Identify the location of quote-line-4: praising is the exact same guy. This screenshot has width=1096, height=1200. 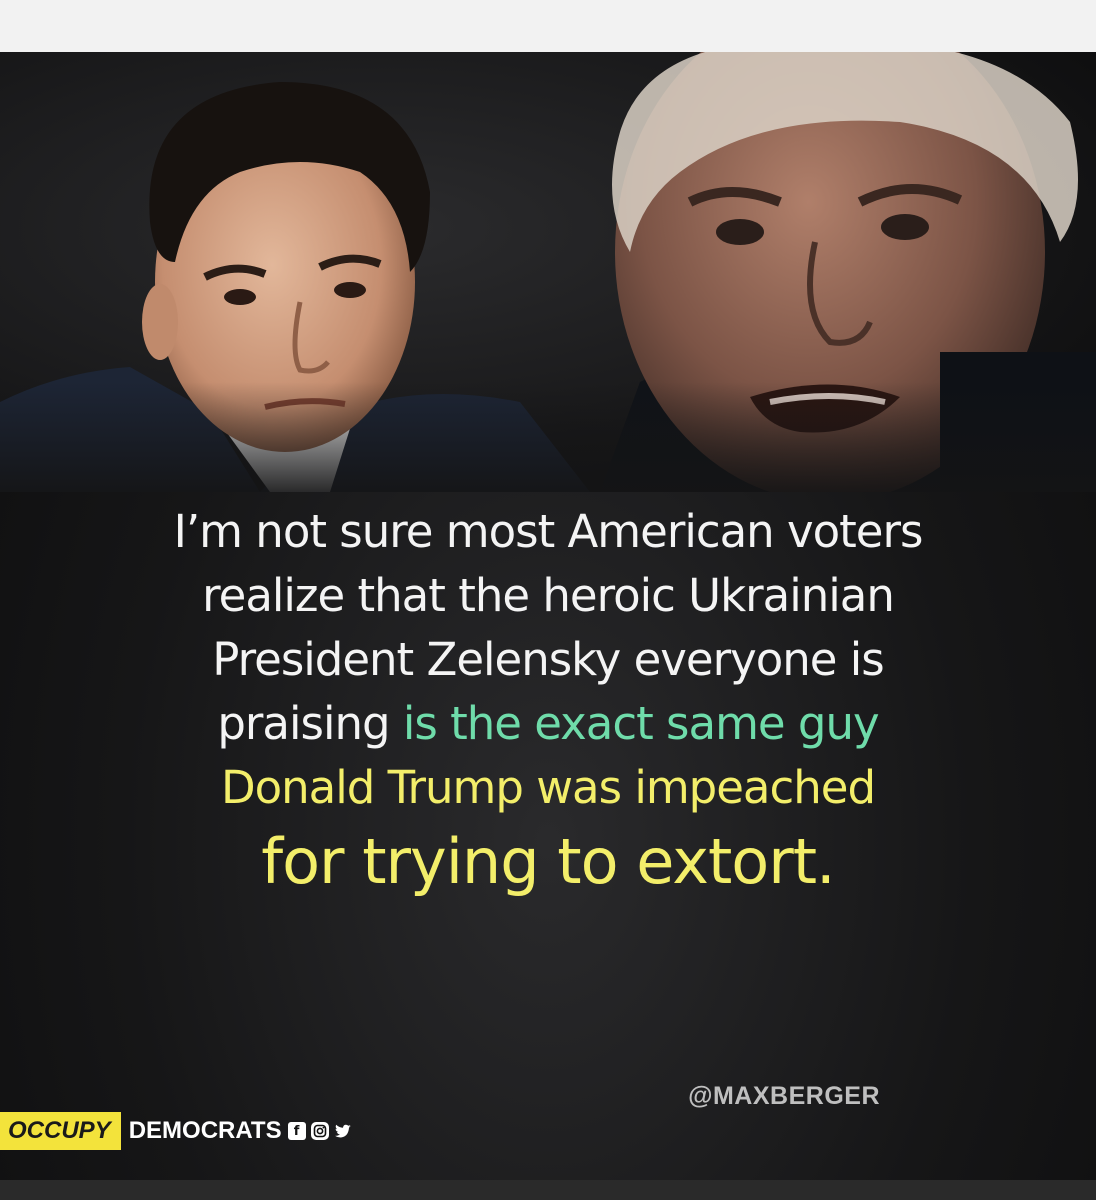
(548, 724).